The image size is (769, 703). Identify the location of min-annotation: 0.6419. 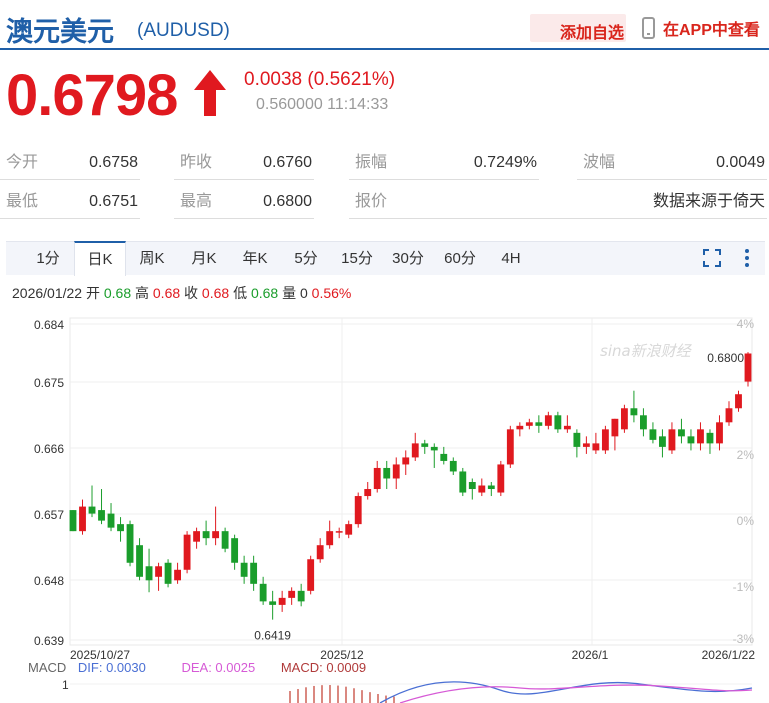
(272, 636).